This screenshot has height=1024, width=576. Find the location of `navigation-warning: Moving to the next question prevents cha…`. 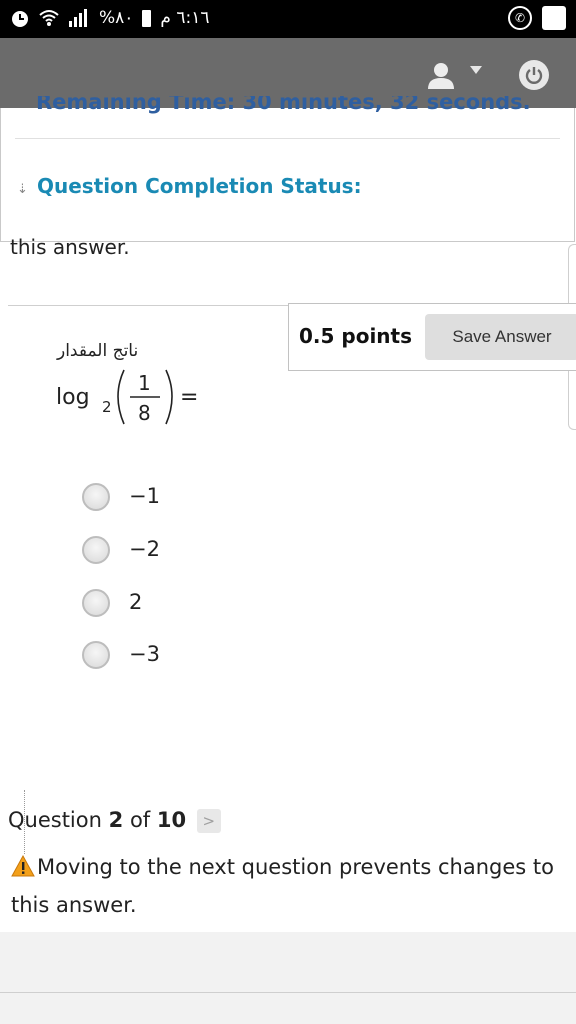

navigation-warning: Moving to the next question prevents cha… is located at coordinates (288, 886).